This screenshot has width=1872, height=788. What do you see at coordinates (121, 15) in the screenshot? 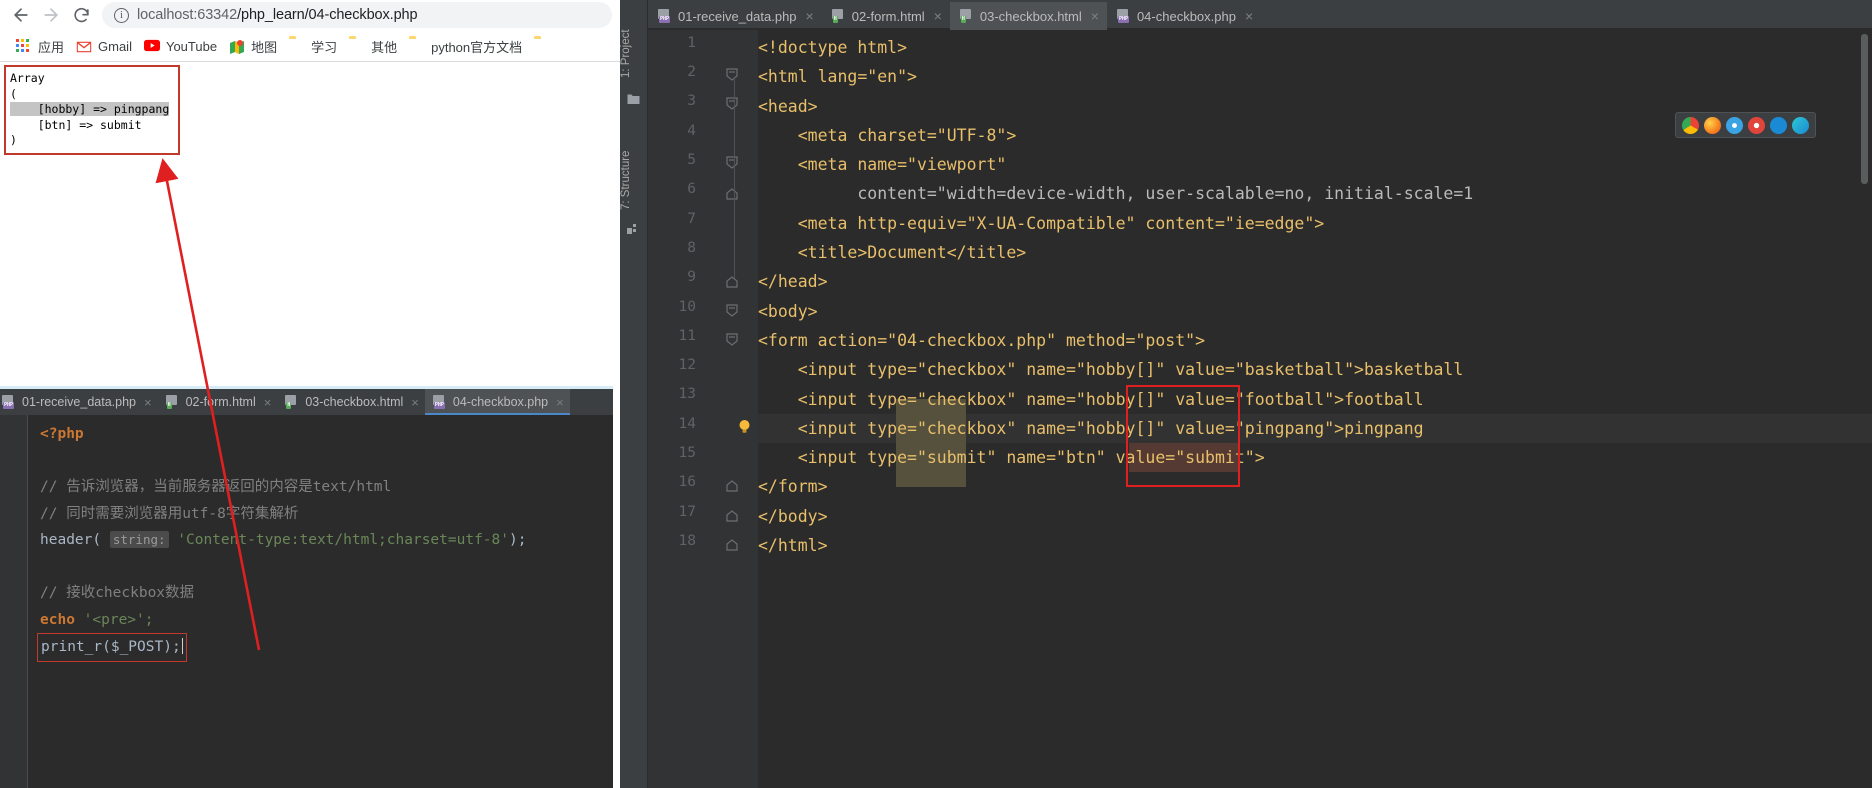
I see `page-info-icon: i` at bounding box center [121, 15].